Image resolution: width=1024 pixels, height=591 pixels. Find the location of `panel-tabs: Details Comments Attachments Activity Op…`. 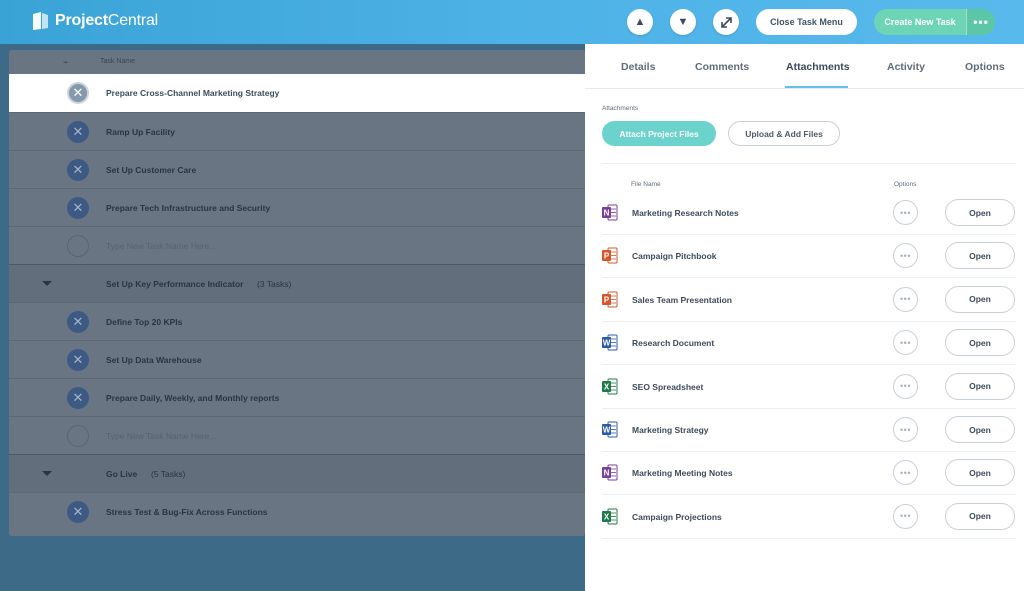

panel-tabs: Details Comments Attachments Activity Op… is located at coordinates (804, 66).